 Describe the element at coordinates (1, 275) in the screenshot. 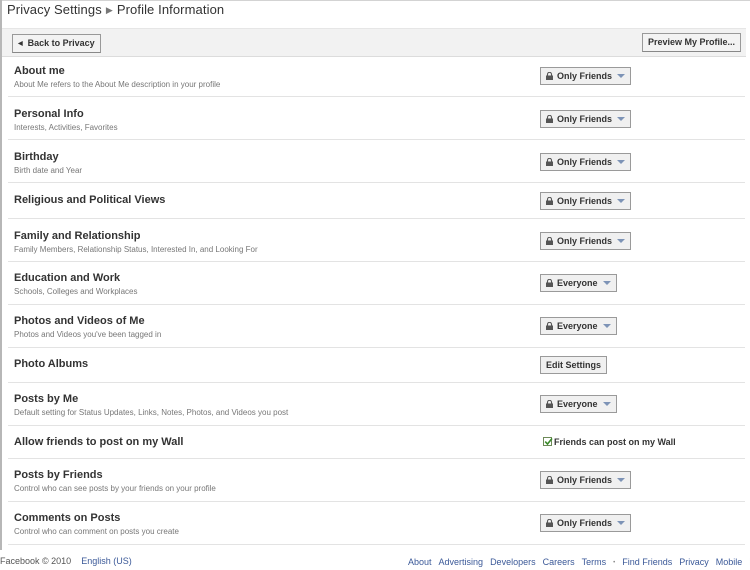

I see `window-left-border` at that location.